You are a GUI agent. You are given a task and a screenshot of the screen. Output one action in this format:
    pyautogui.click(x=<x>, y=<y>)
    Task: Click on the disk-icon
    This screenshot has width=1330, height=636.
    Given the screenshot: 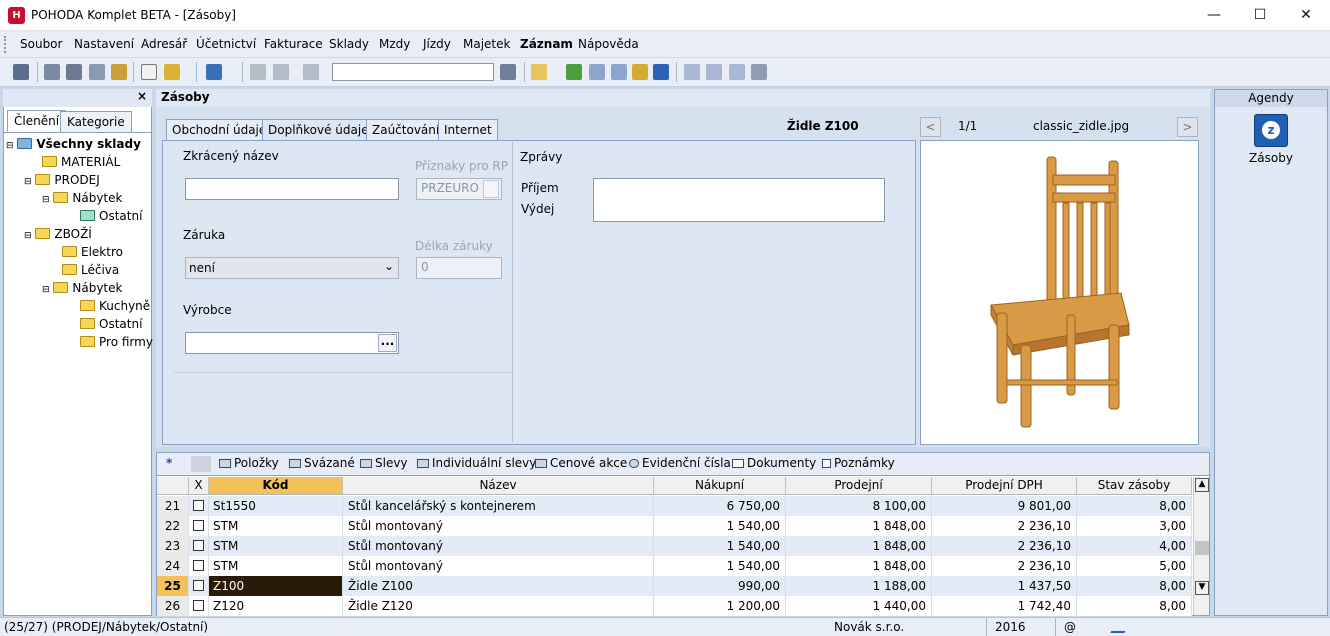 What is the action you would take?
    pyautogui.click(x=258, y=72)
    